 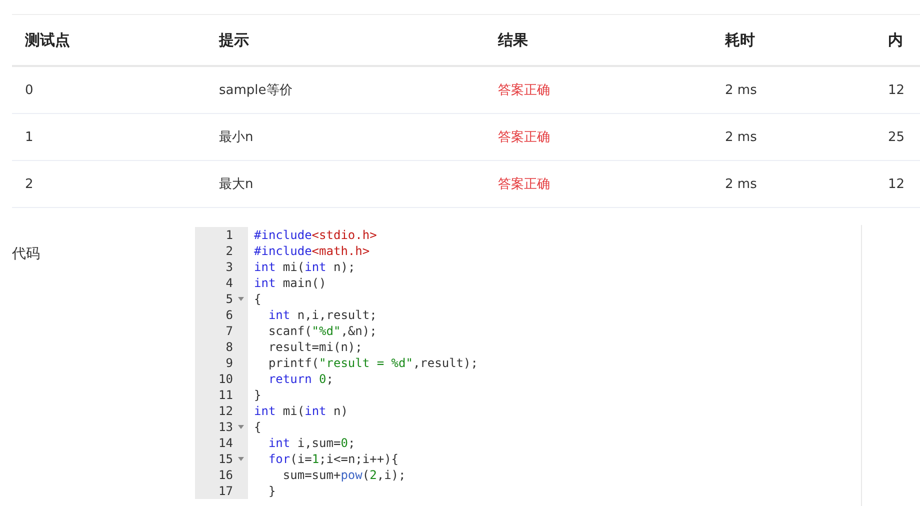 What do you see at coordinates (255, 90) in the screenshot?
I see `table-cell: sample等价` at bounding box center [255, 90].